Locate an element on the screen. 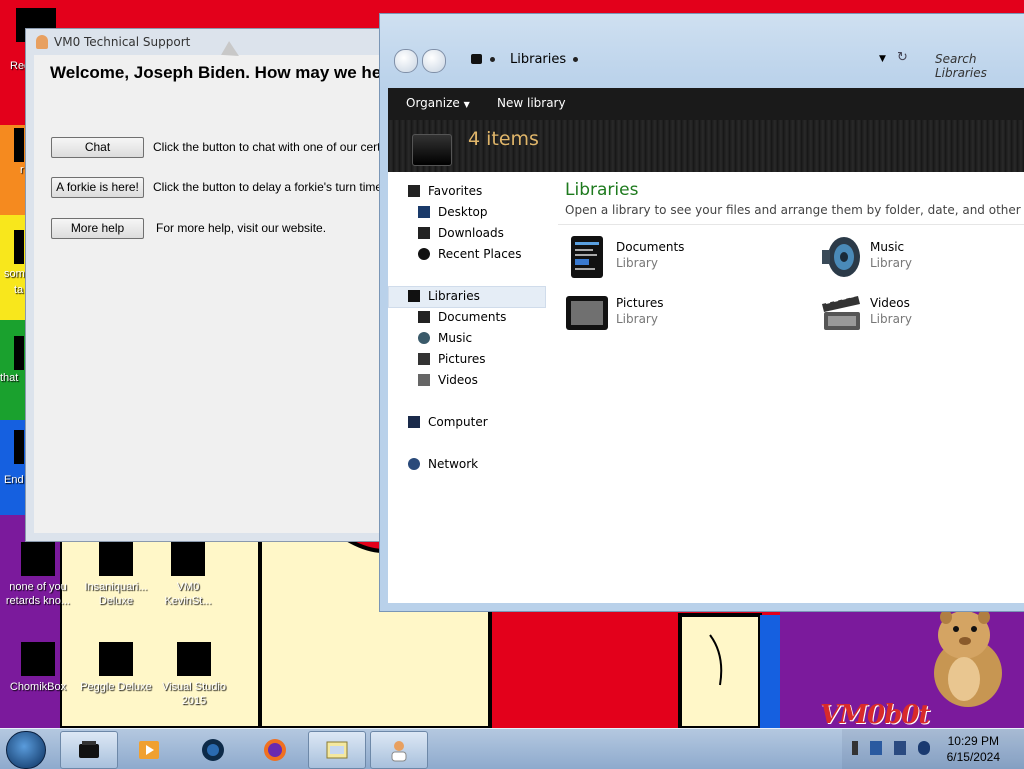  chomikbox-icon is located at coordinates (38, 659).